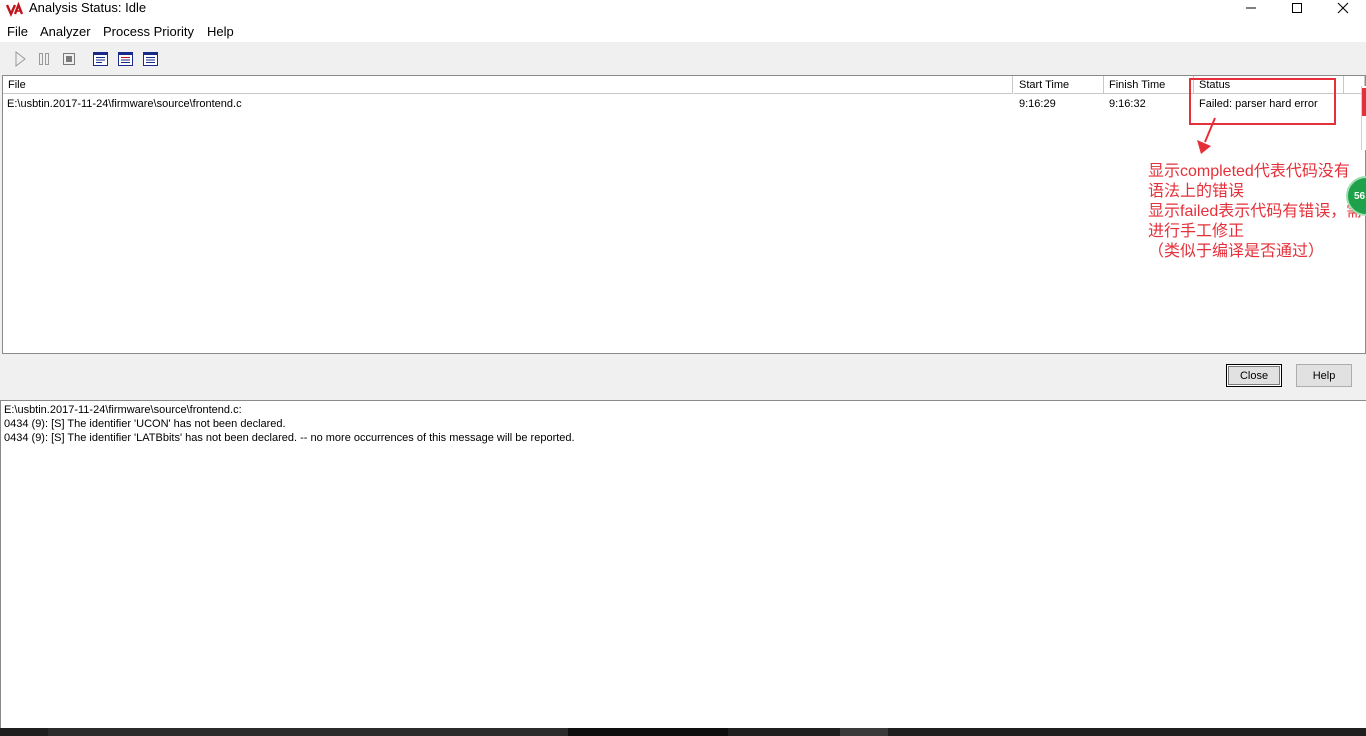 This screenshot has height=736, width=1366. I want to click on annotation-arrow, so click(1206, 135).